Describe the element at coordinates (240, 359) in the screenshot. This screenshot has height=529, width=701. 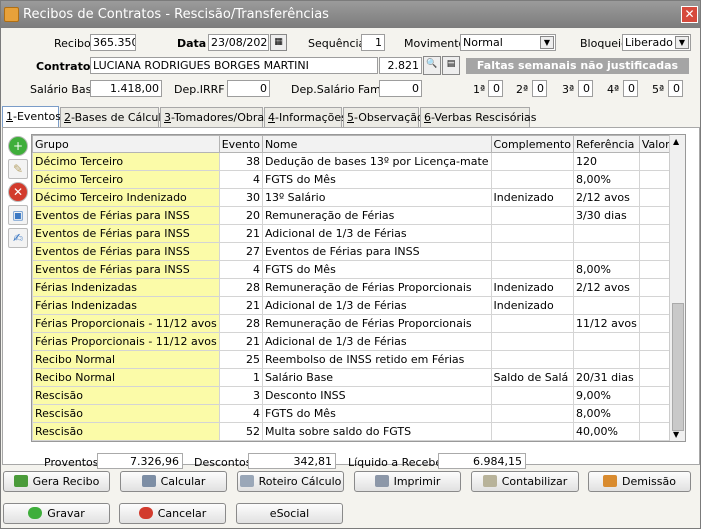
I see `grid-cell-evento: 25` at that location.